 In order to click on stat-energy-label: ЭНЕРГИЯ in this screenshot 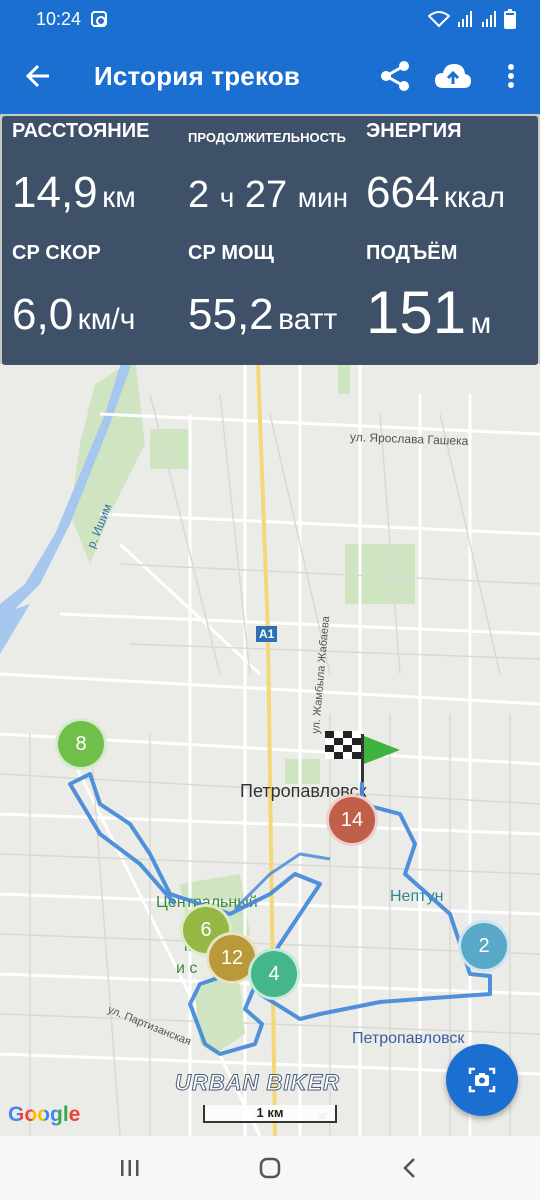, I will do `click(414, 131)`.